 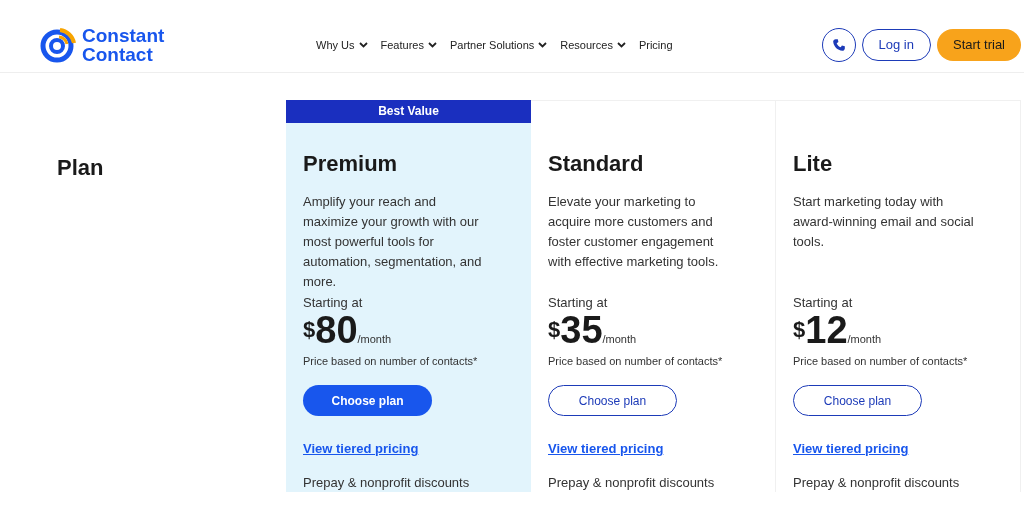 I want to click on plan-name: Premium, so click(x=351, y=163).